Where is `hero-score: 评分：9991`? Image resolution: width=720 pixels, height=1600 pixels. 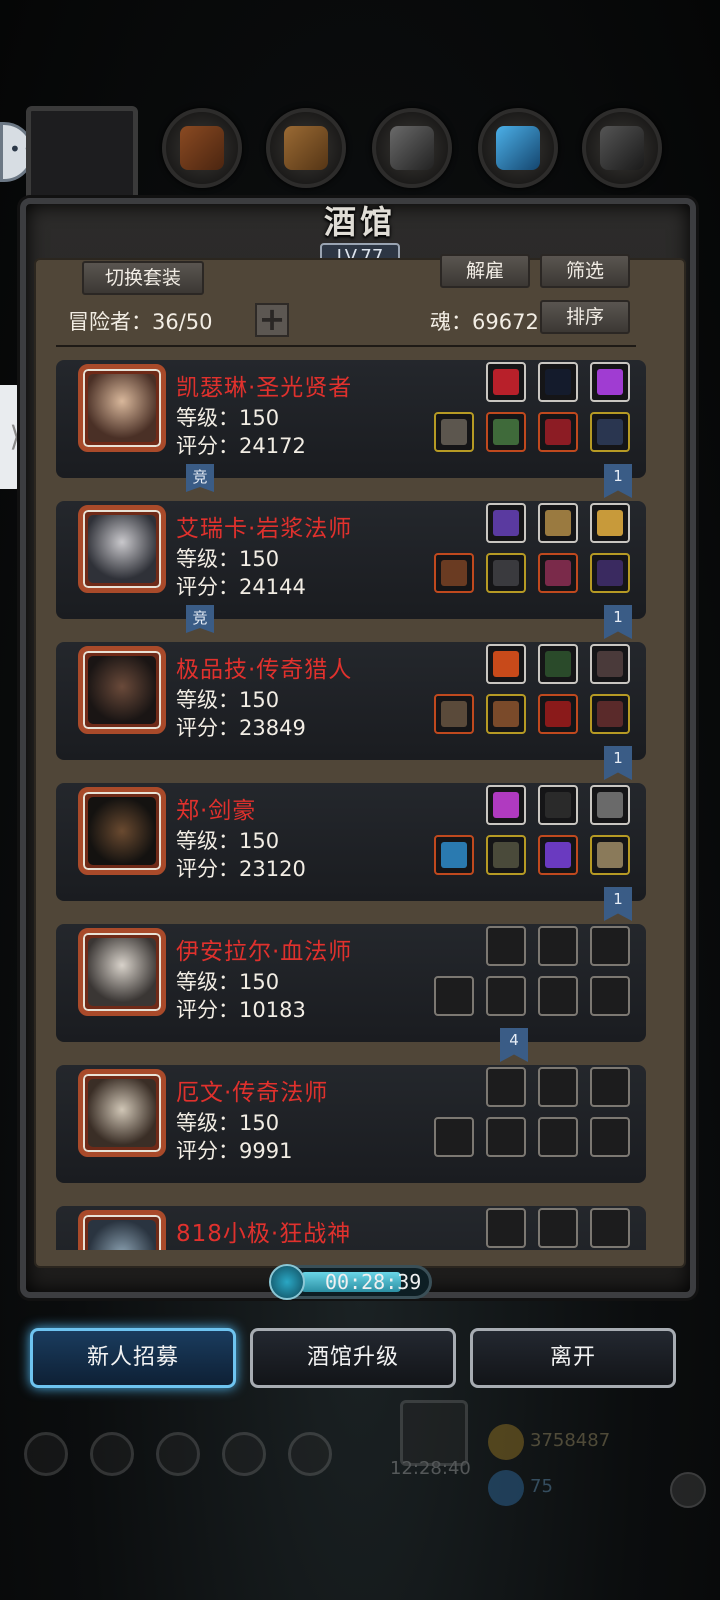 hero-score: 评分：9991 is located at coordinates (234, 1151).